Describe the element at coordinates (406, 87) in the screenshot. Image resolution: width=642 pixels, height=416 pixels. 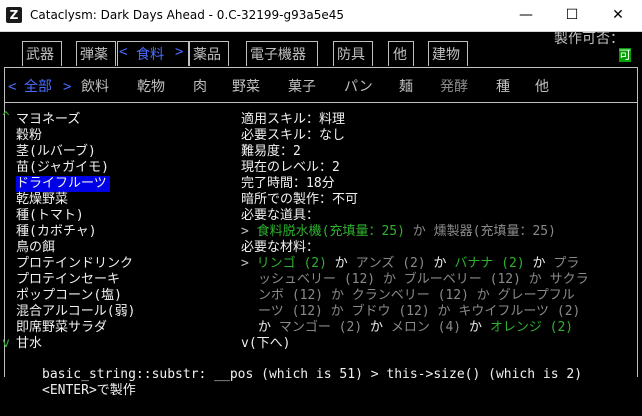
I see `subtab-noodles: 麺` at that location.